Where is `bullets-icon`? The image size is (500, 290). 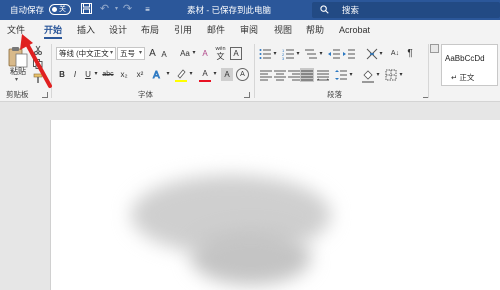
bullets-icon is located at coordinates (265, 54).